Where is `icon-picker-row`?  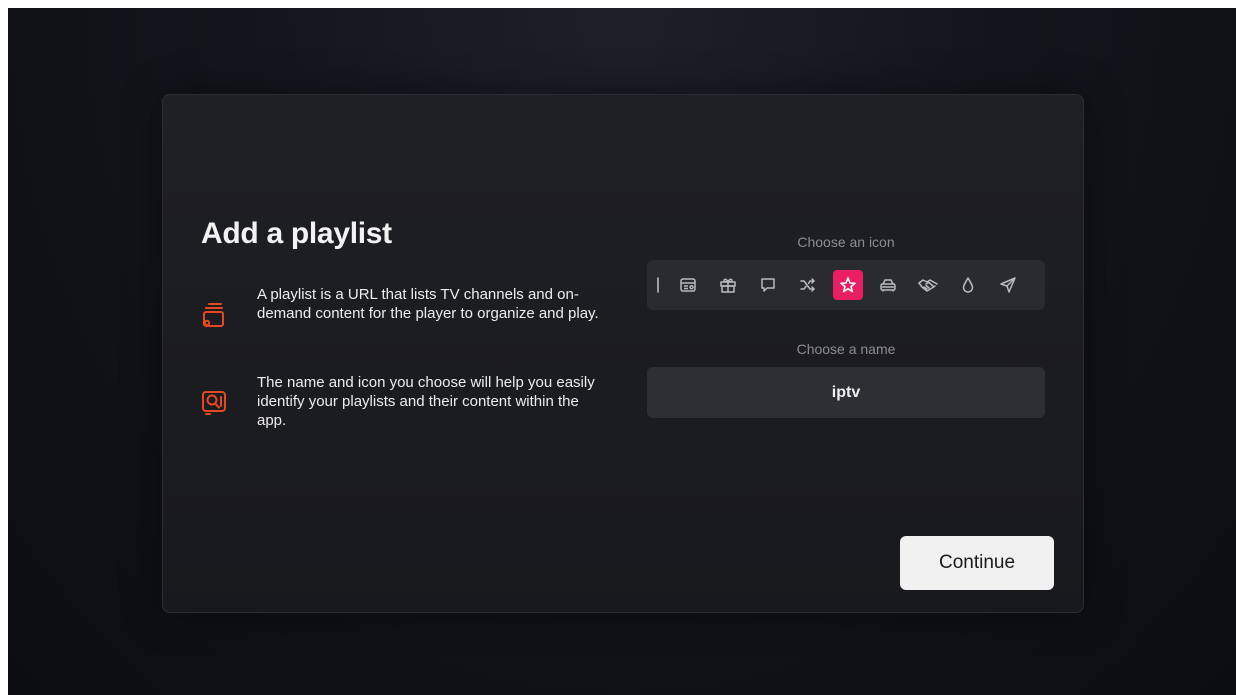
icon-picker-row is located at coordinates (840, 285).